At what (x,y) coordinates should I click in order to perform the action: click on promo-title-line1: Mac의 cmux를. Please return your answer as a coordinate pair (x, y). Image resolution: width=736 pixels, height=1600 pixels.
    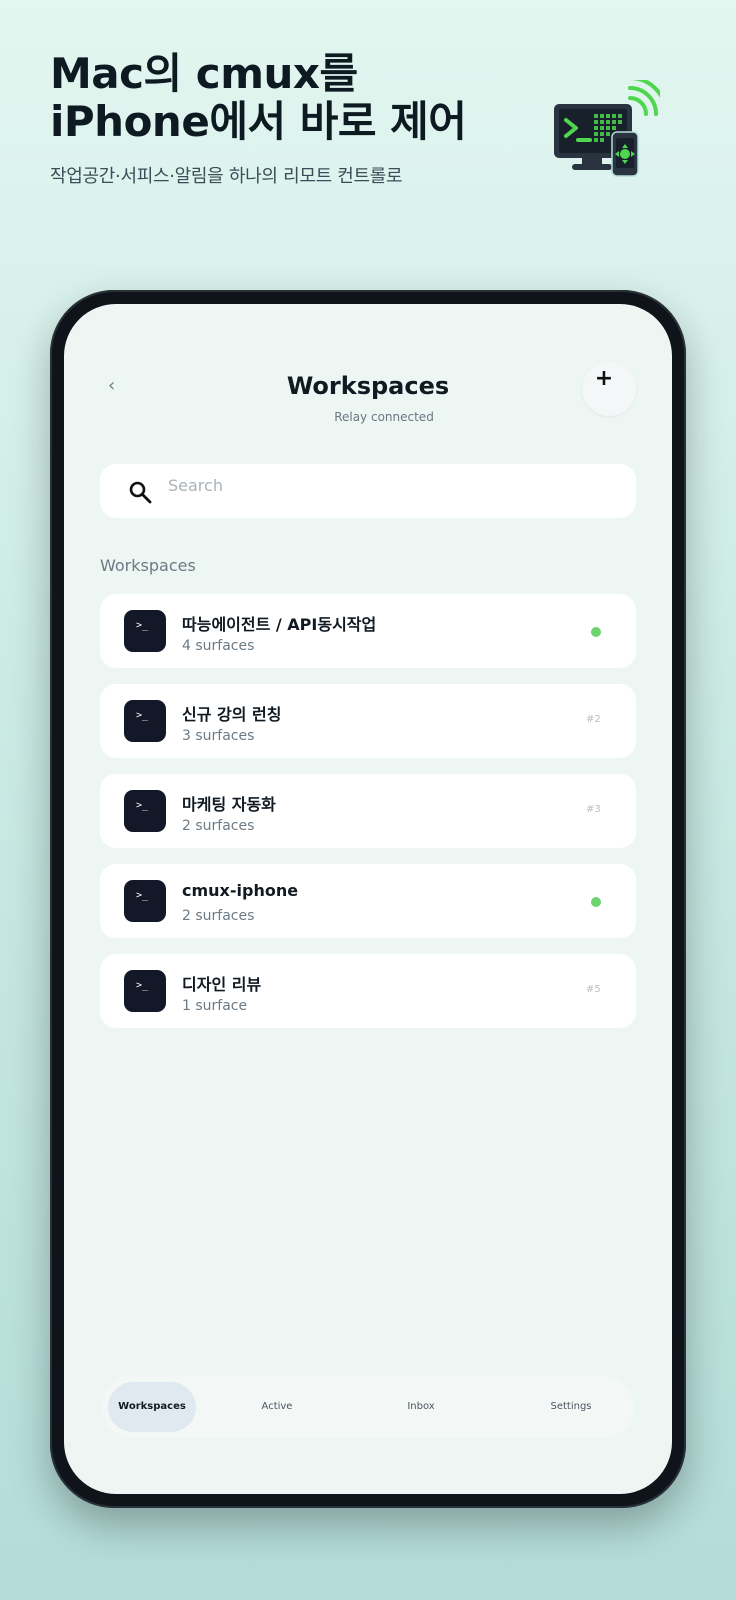
    Looking at the image, I should click on (204, 73).